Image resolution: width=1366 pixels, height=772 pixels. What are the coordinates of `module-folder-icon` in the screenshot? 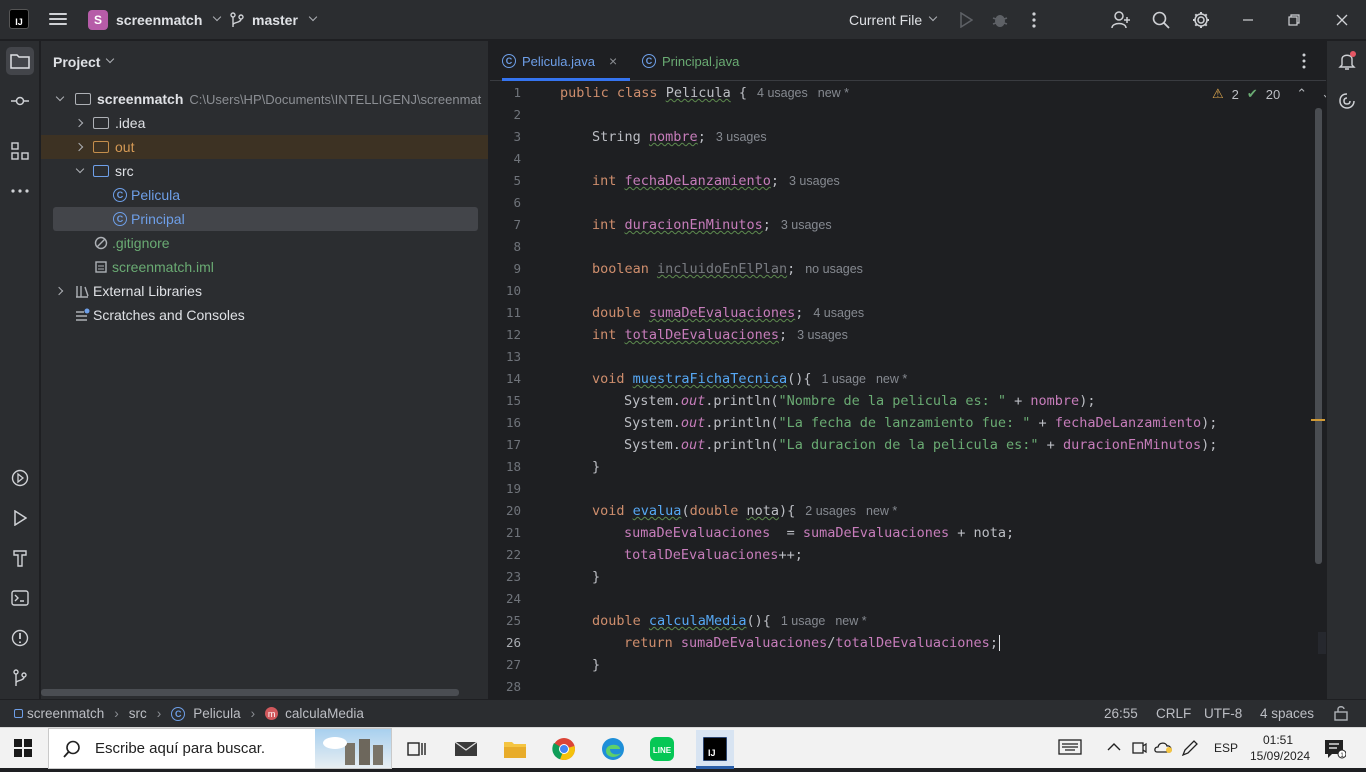 It's located at (83, 99).